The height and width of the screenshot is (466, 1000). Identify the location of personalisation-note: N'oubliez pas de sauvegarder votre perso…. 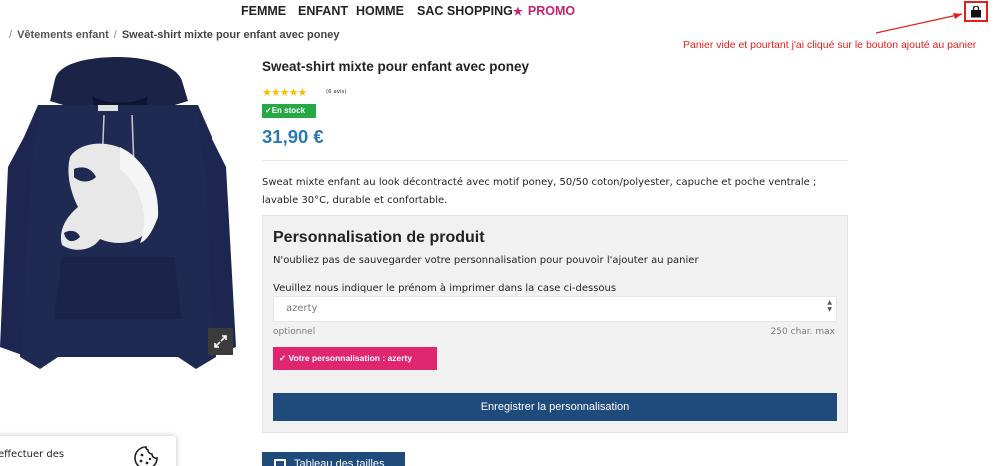
(486, 260).